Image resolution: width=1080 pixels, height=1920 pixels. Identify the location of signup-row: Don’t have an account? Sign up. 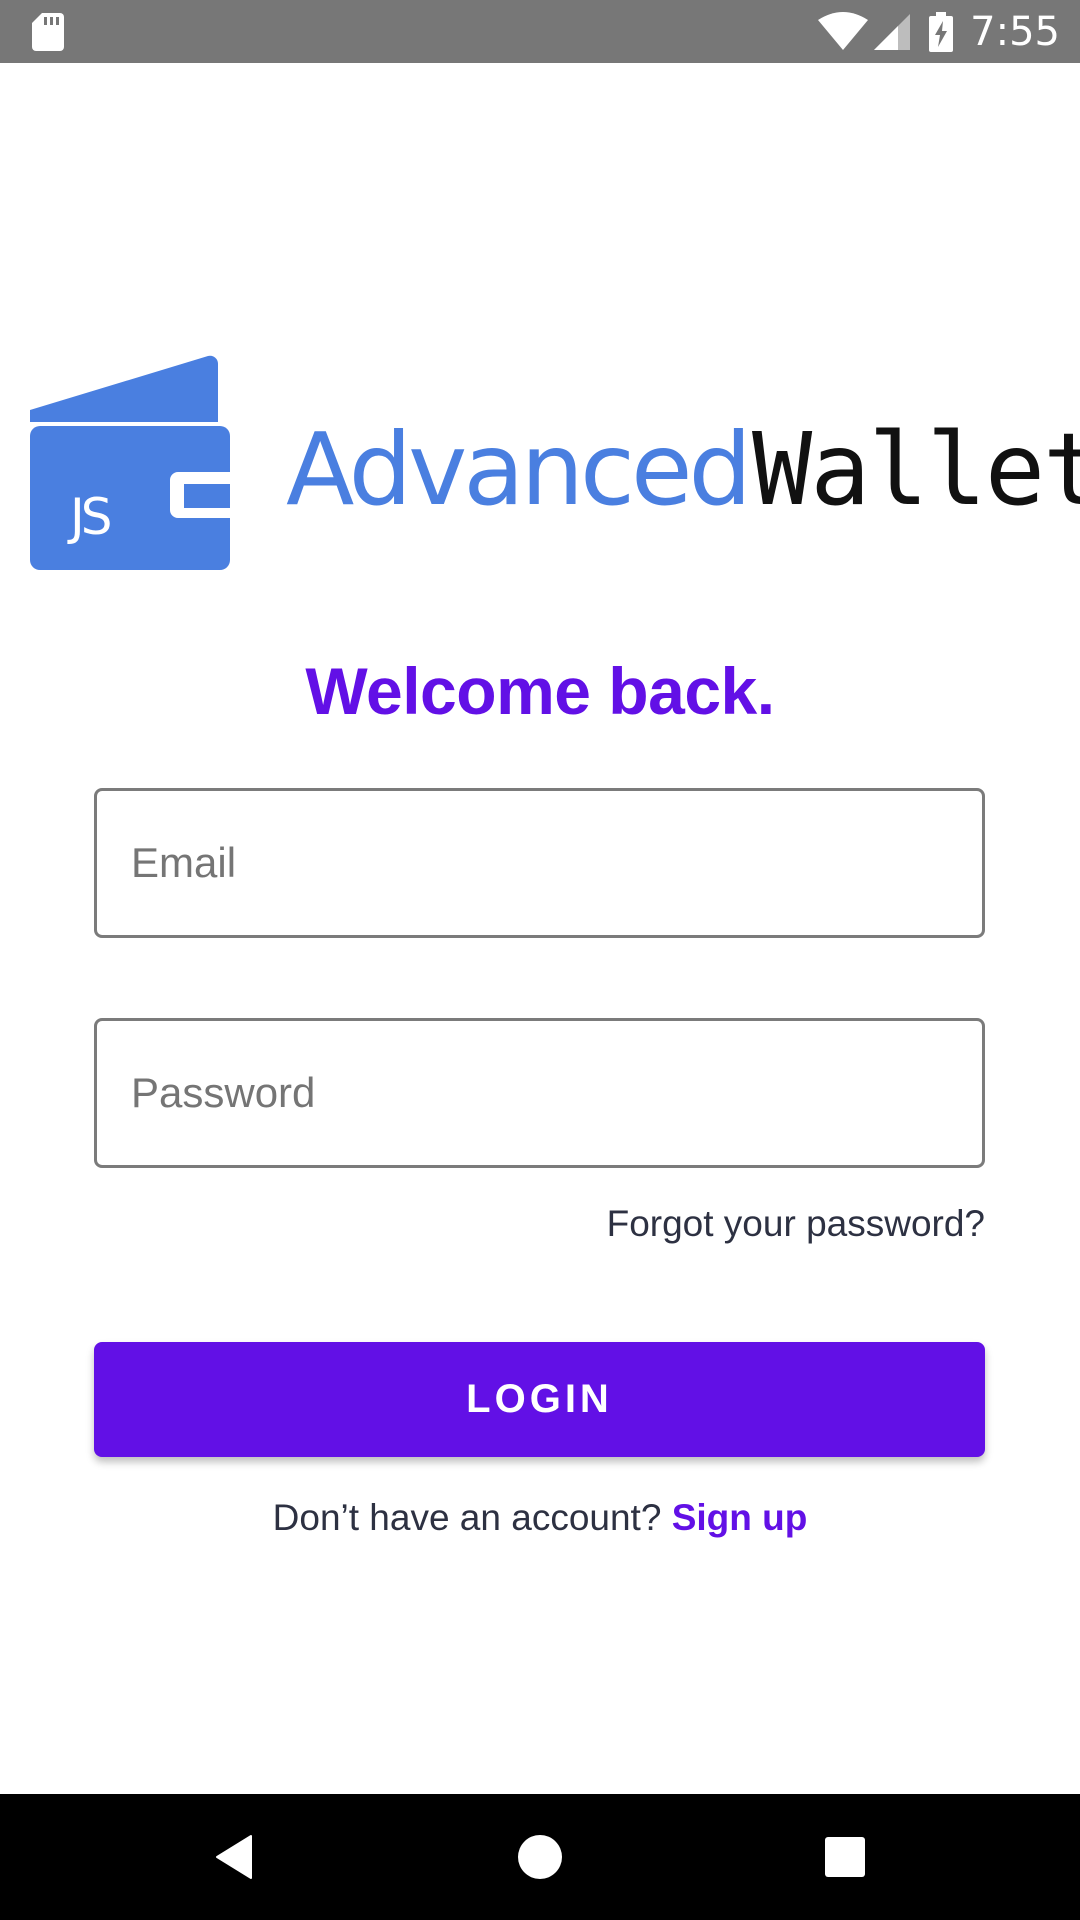
(540, 1518).